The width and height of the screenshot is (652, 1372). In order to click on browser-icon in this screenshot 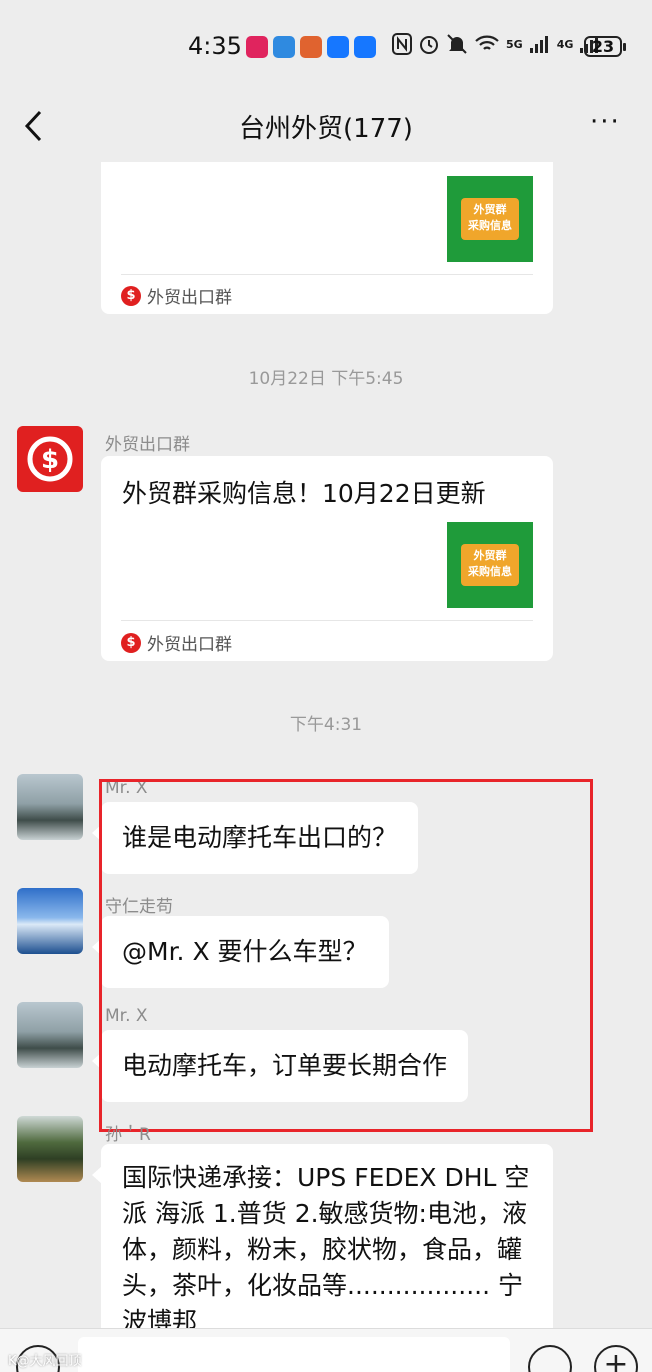, I will do `click(311, 47)`.